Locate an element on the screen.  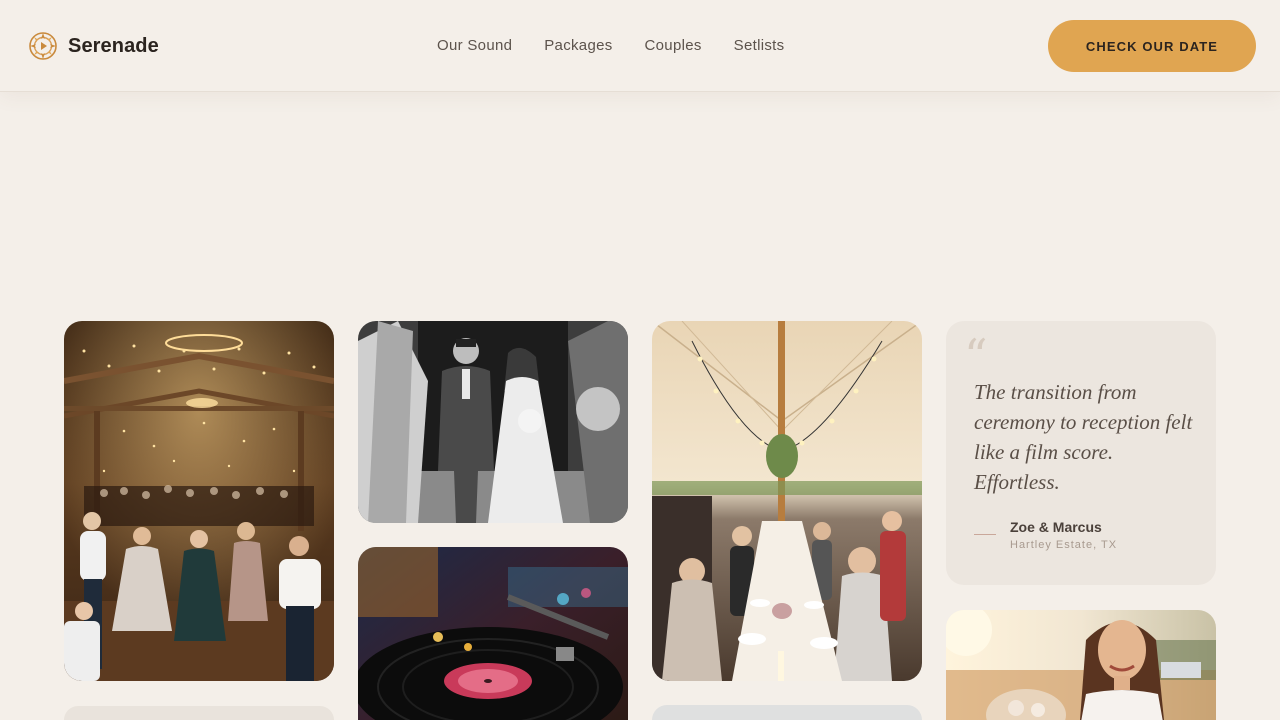
nav-packages: Packages is located at coordinates (578, 46).